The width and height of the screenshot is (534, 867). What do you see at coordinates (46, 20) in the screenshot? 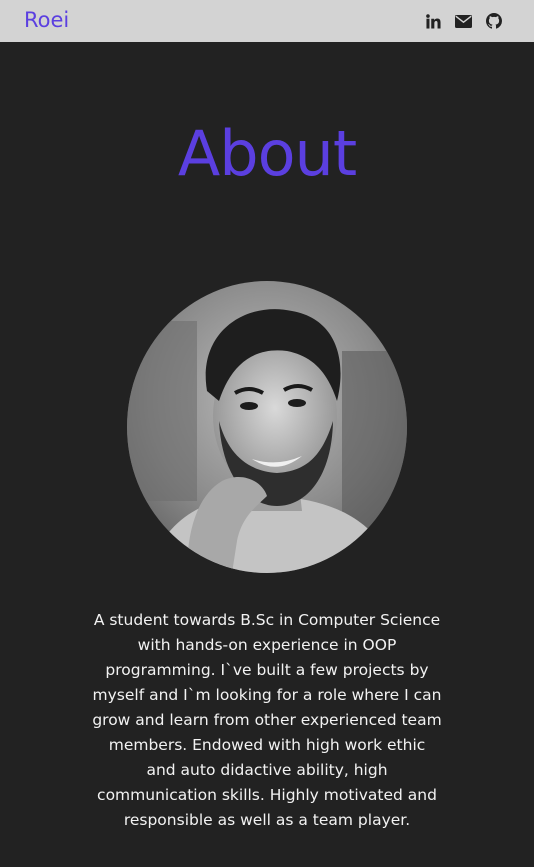
I see `brand-logo-link: Roei` at bounding box center [46, 20].